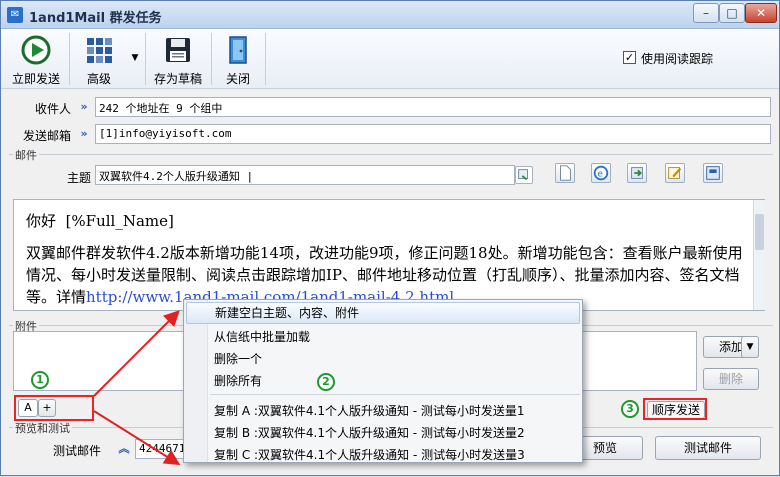 This screenshot has height=477, width=780. What do you see at coordinates (630, 409) in the screenshot?
I see `annotation-marker-3: 3` at bounding box center [630, 409].